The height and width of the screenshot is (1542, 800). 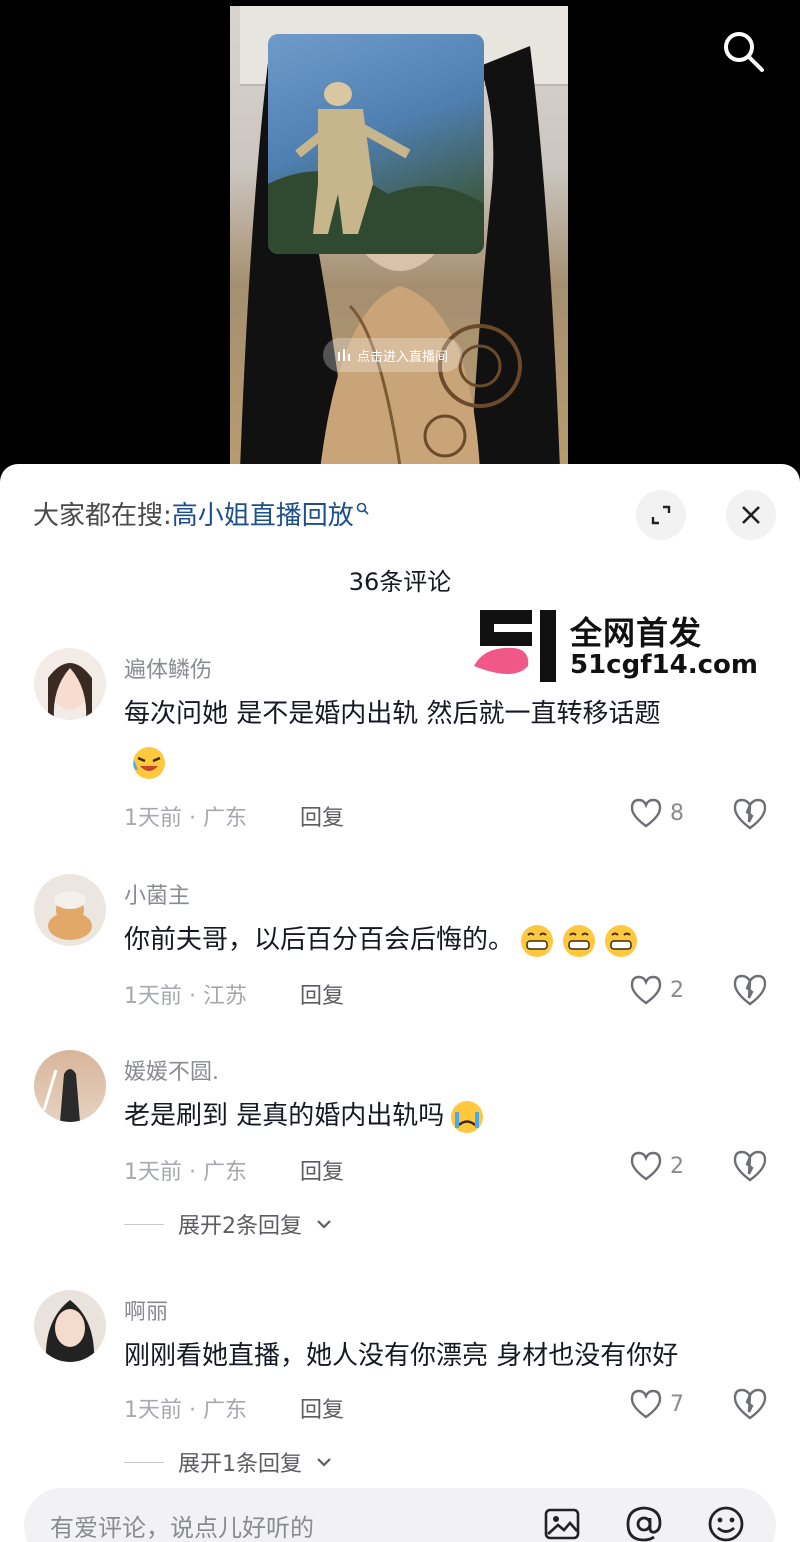 What do you see at coordinates (149, 763) in the screenshot?
I see `laughing-crying-emoji` at bounding box center [149, 763].